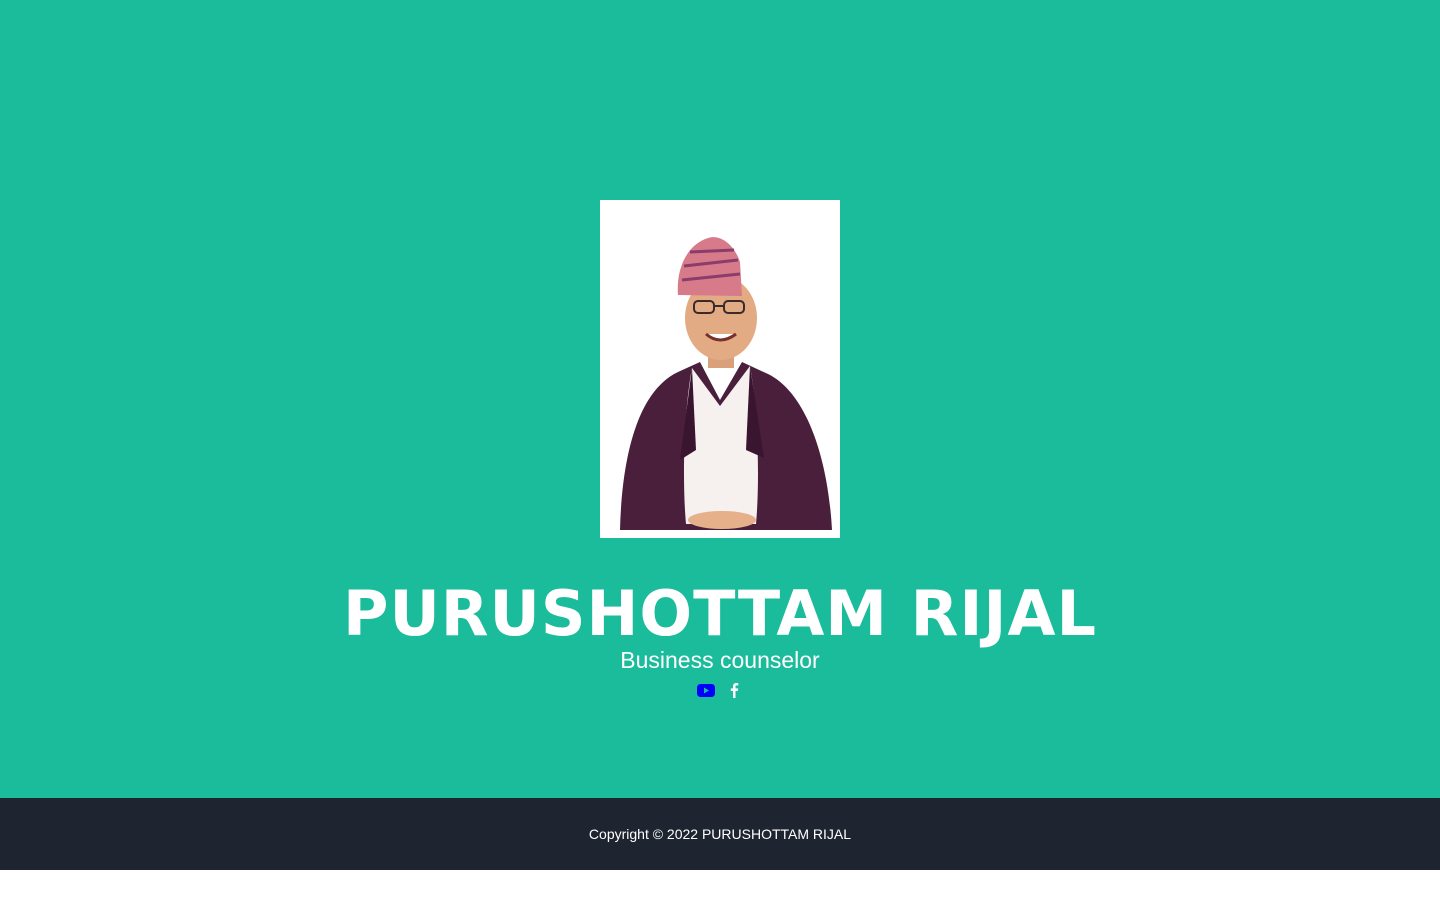  I want to click on facebook-link, so click(734, 690).